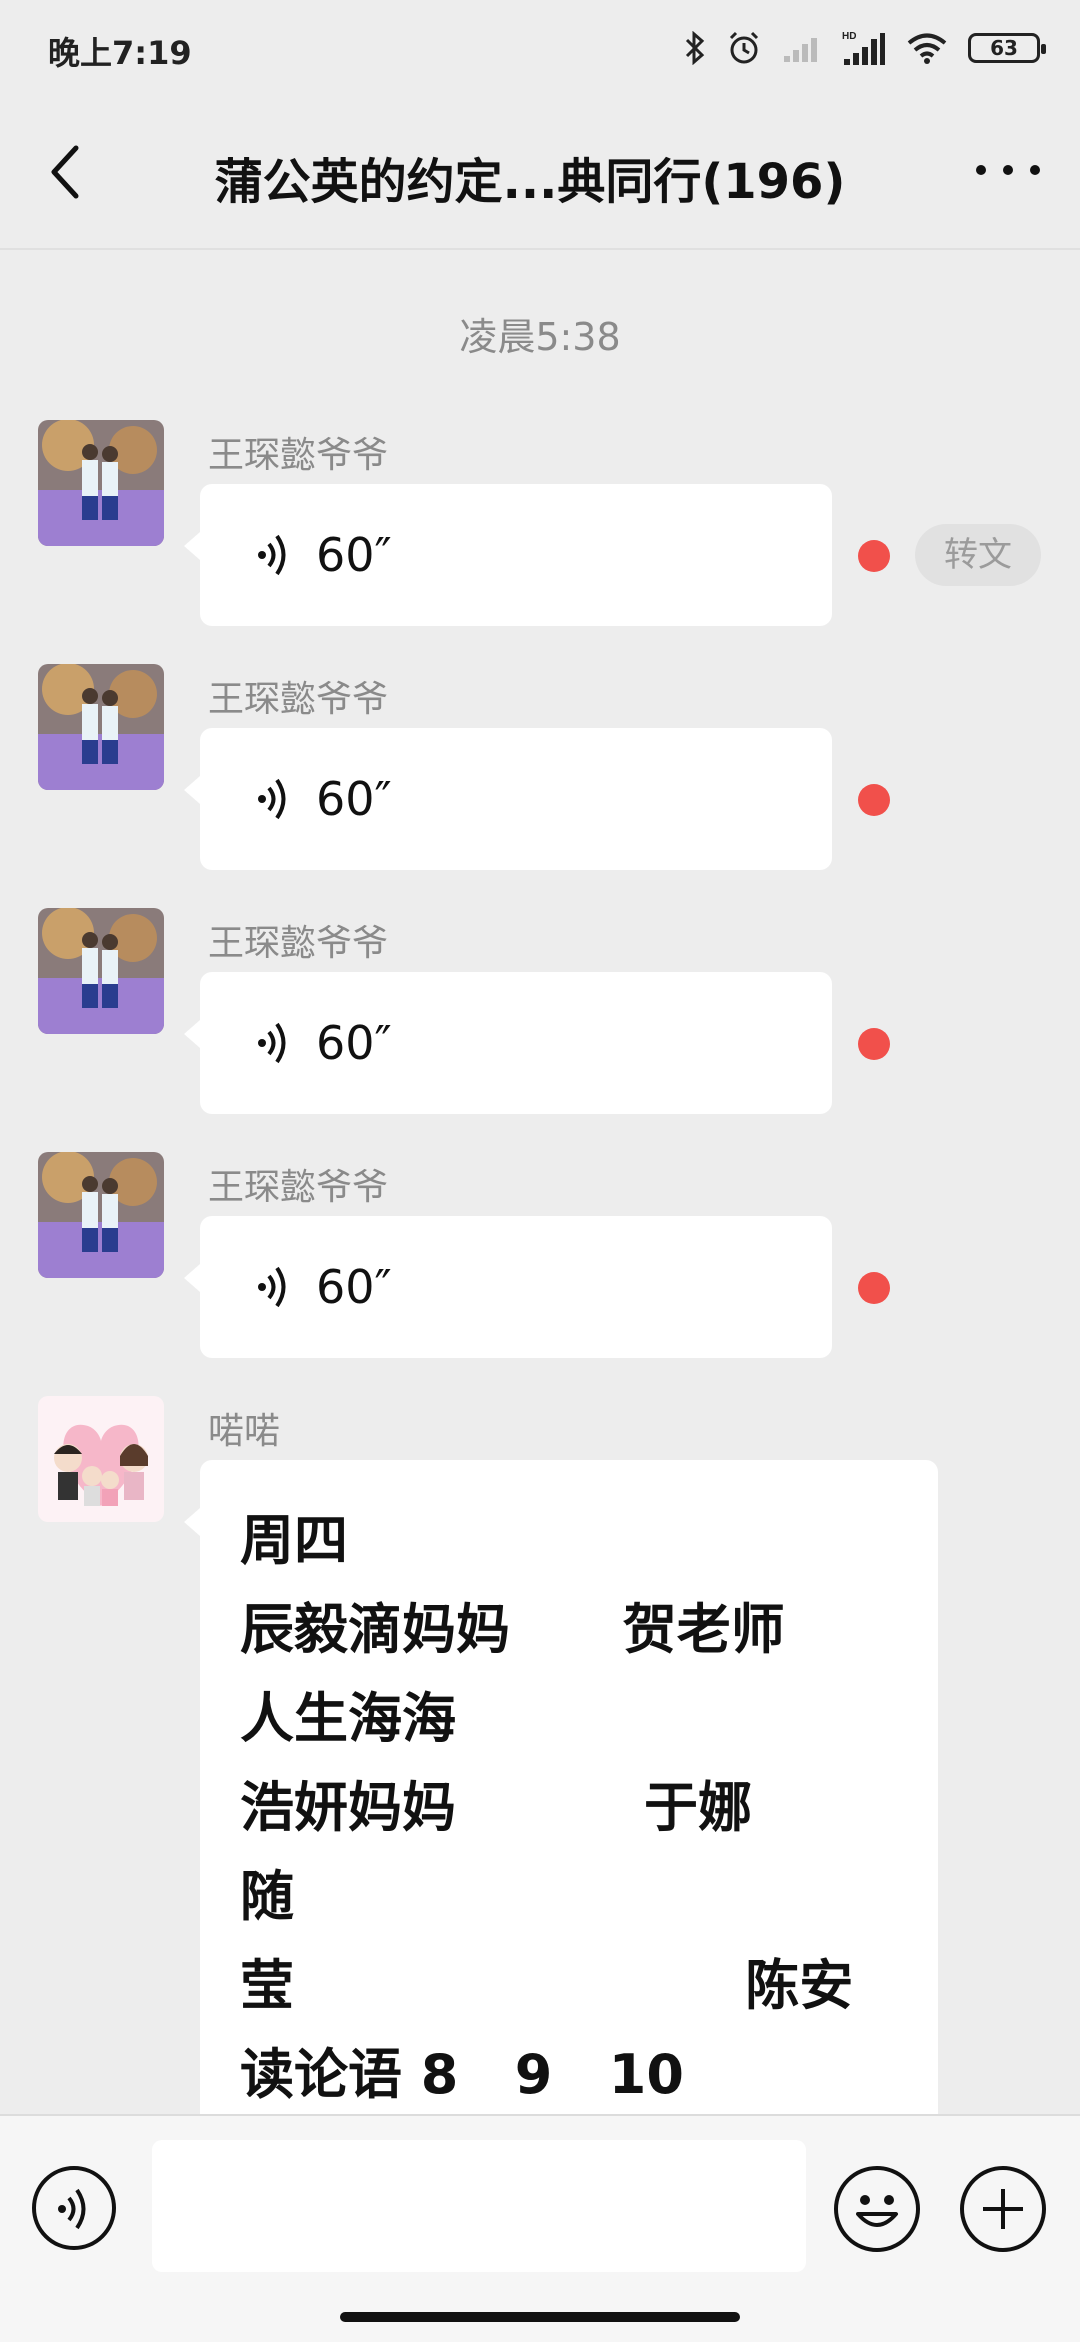 The width and height of the screenshot is (1080, 2342). I want to click on chat-title: 蒲公英的约定...典同行(196), so click(530, 182).